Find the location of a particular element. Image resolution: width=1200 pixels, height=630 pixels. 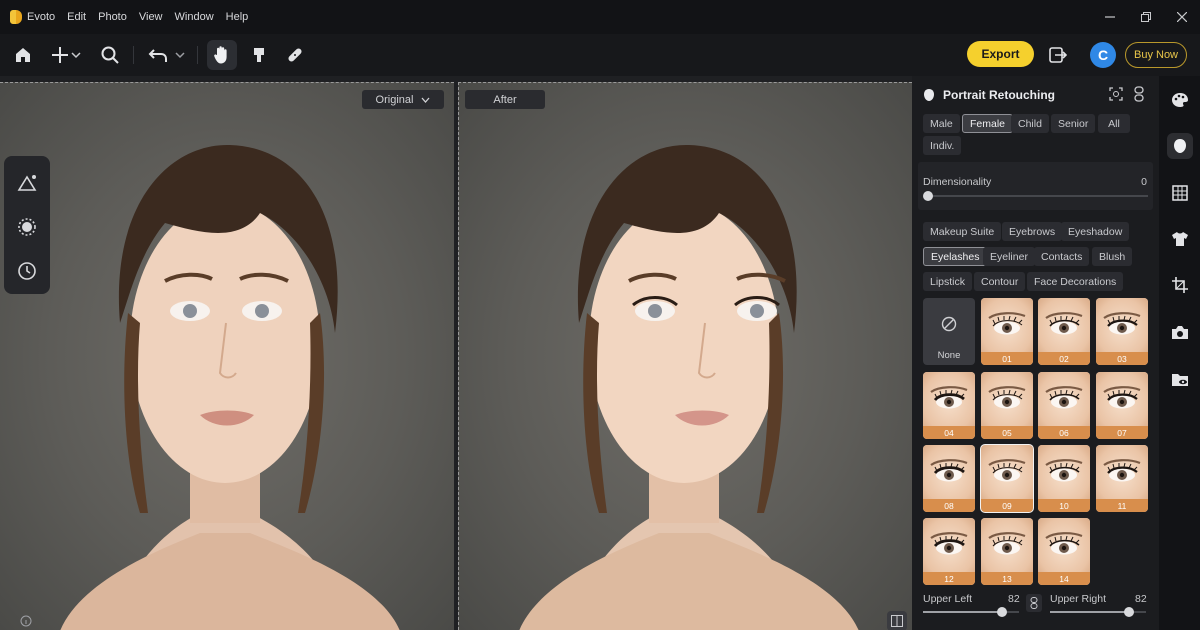

tab-eyeliner: Eyeliner is located at coordinates (1009, 256).